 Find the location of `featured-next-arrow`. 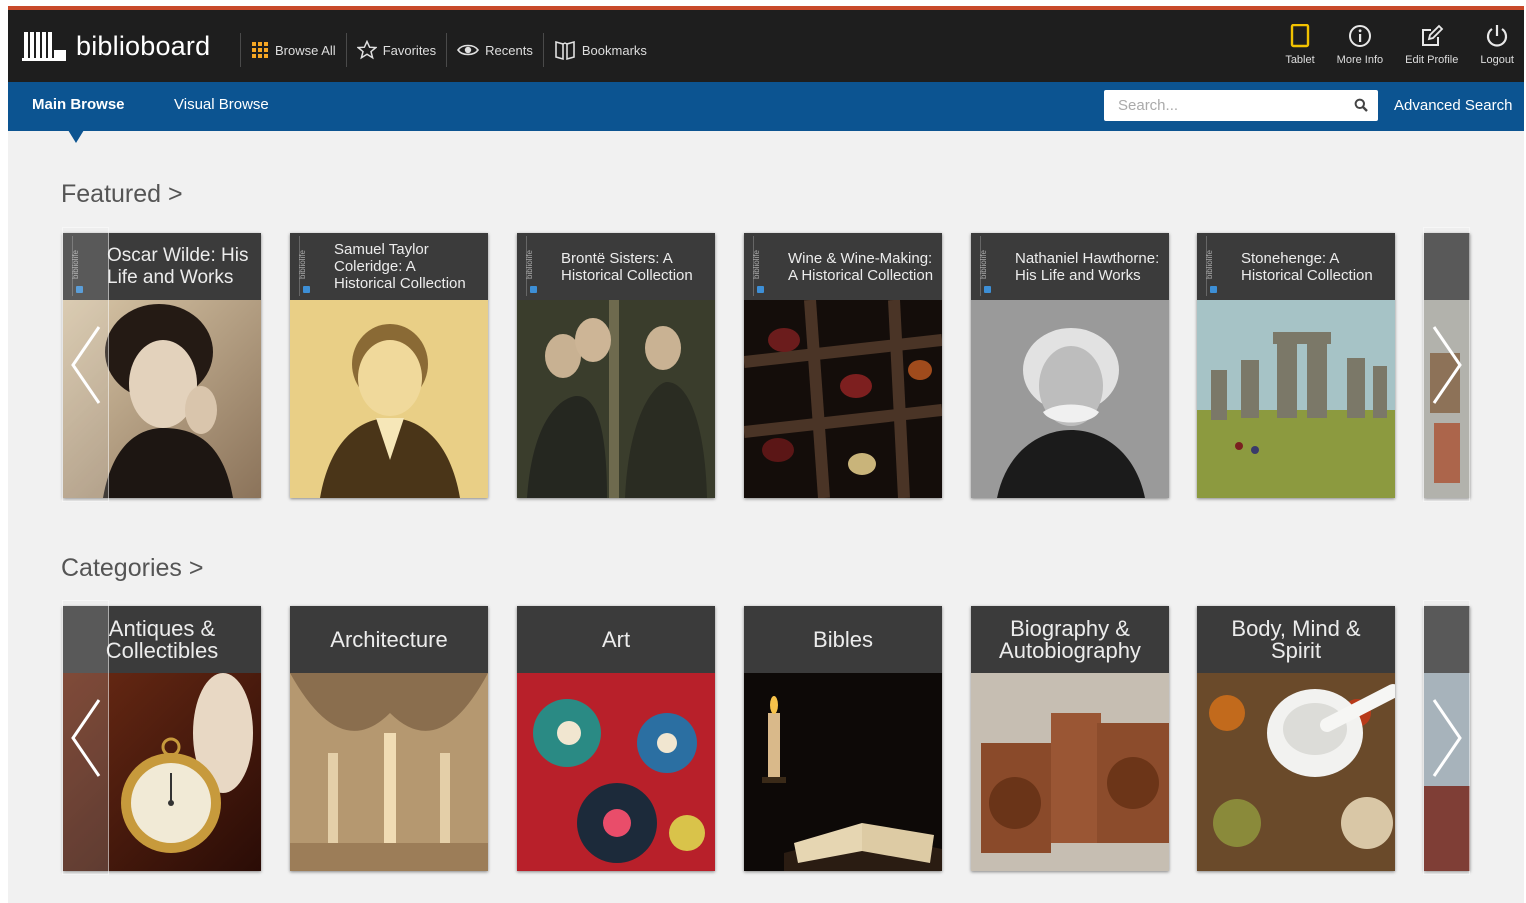

featured-next-arrow is located at coordinates (1446, 364).